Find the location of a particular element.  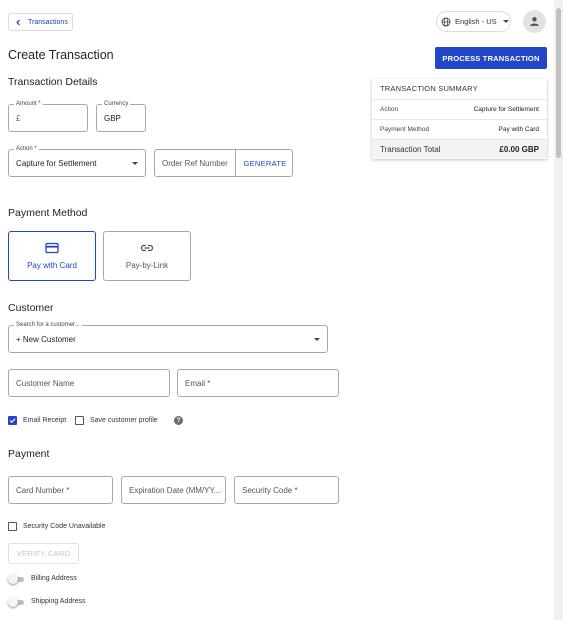

billing-address-toggle is located at coordinates (16, 579).